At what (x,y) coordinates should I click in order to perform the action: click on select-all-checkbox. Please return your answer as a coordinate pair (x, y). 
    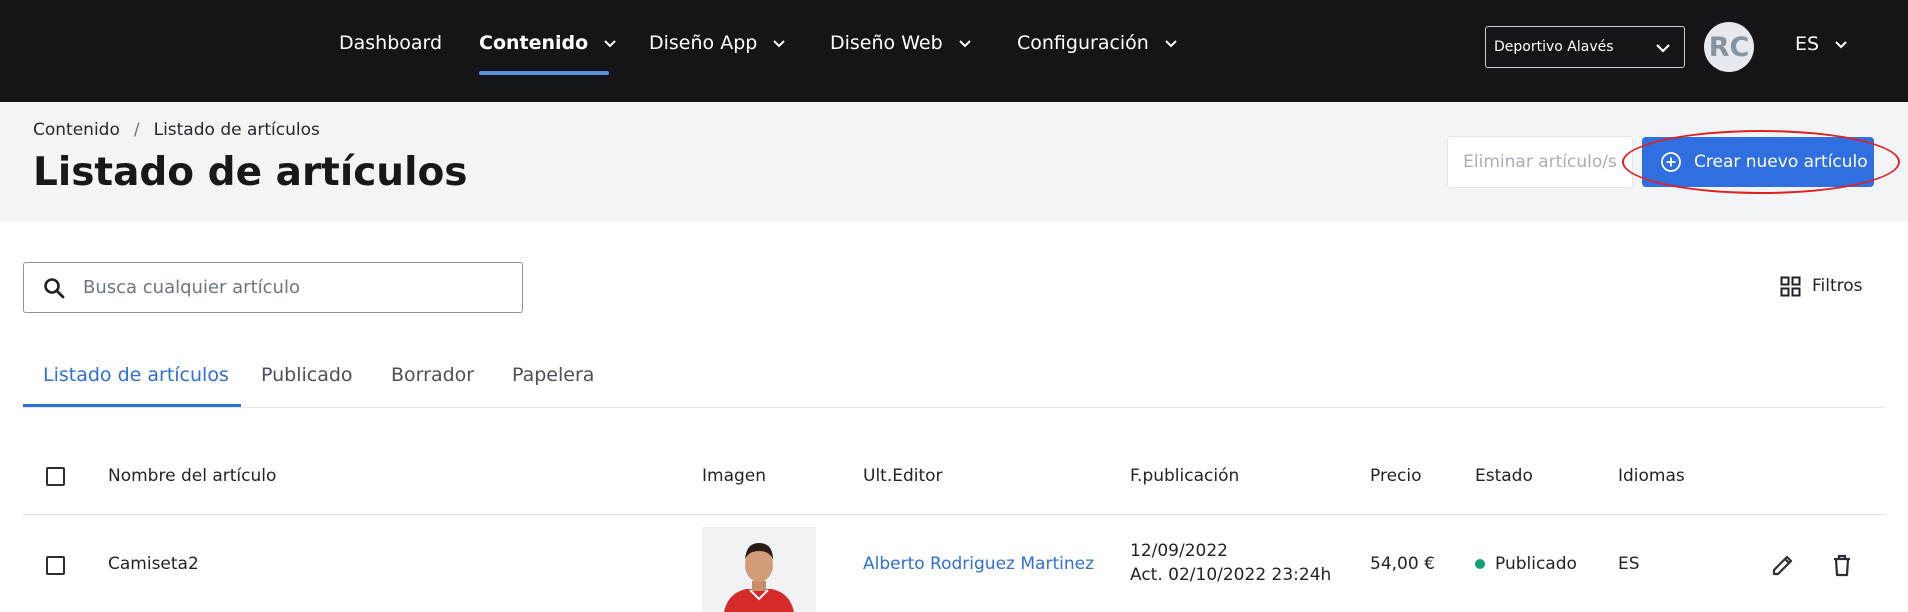
    Looking at the image, I should click on (55, 476).